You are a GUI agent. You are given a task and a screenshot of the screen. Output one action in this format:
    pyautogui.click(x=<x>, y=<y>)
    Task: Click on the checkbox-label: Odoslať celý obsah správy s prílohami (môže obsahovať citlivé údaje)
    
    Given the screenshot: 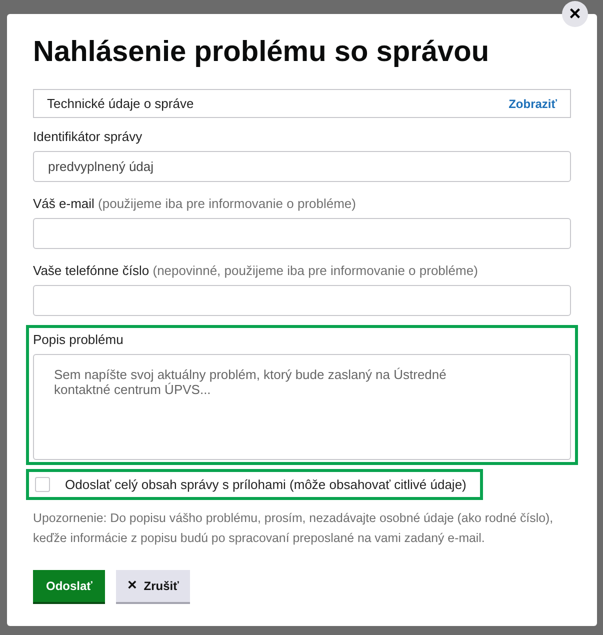 What is the action you would take?
    pyautogui.click(x=265, y=485)
    